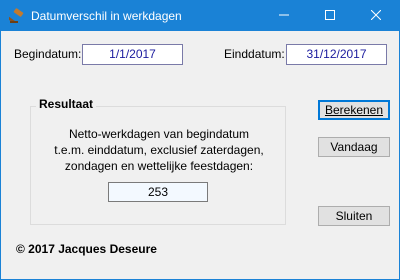 This screenshot has height=280, width=400. I want to click on end-date-input: 31/12/2017, so click(336, 54).